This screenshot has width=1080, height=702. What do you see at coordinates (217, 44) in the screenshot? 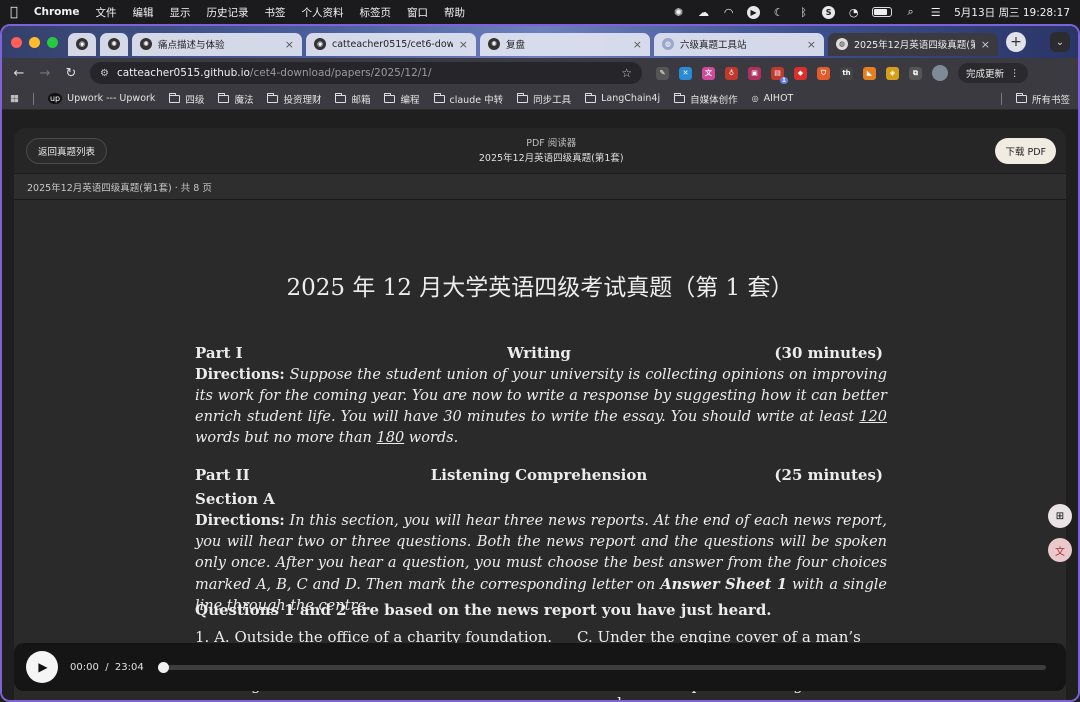
I see `tab-pain-points: ✺ 痛点描述与体验 ×` at bounding box center [217, 44].